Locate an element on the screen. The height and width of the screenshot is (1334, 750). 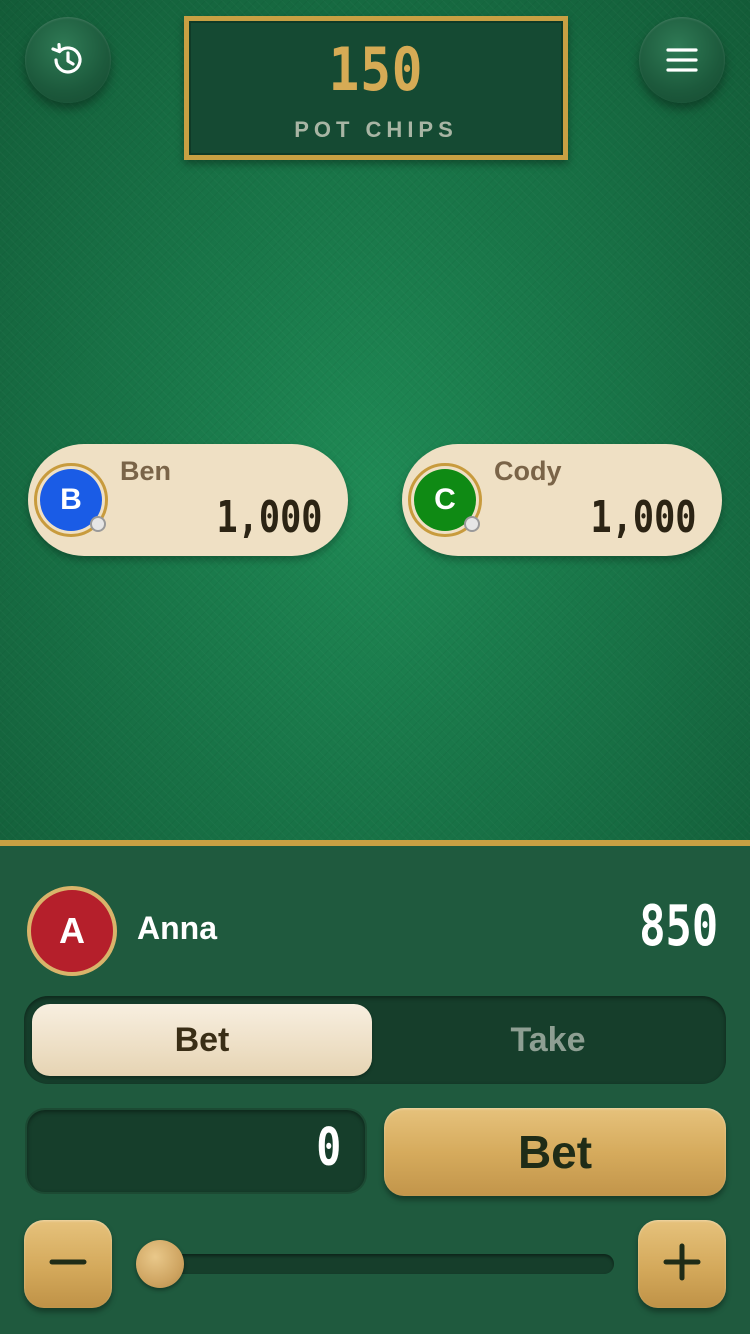
plus-icon is located at coordinates (682, 1264).